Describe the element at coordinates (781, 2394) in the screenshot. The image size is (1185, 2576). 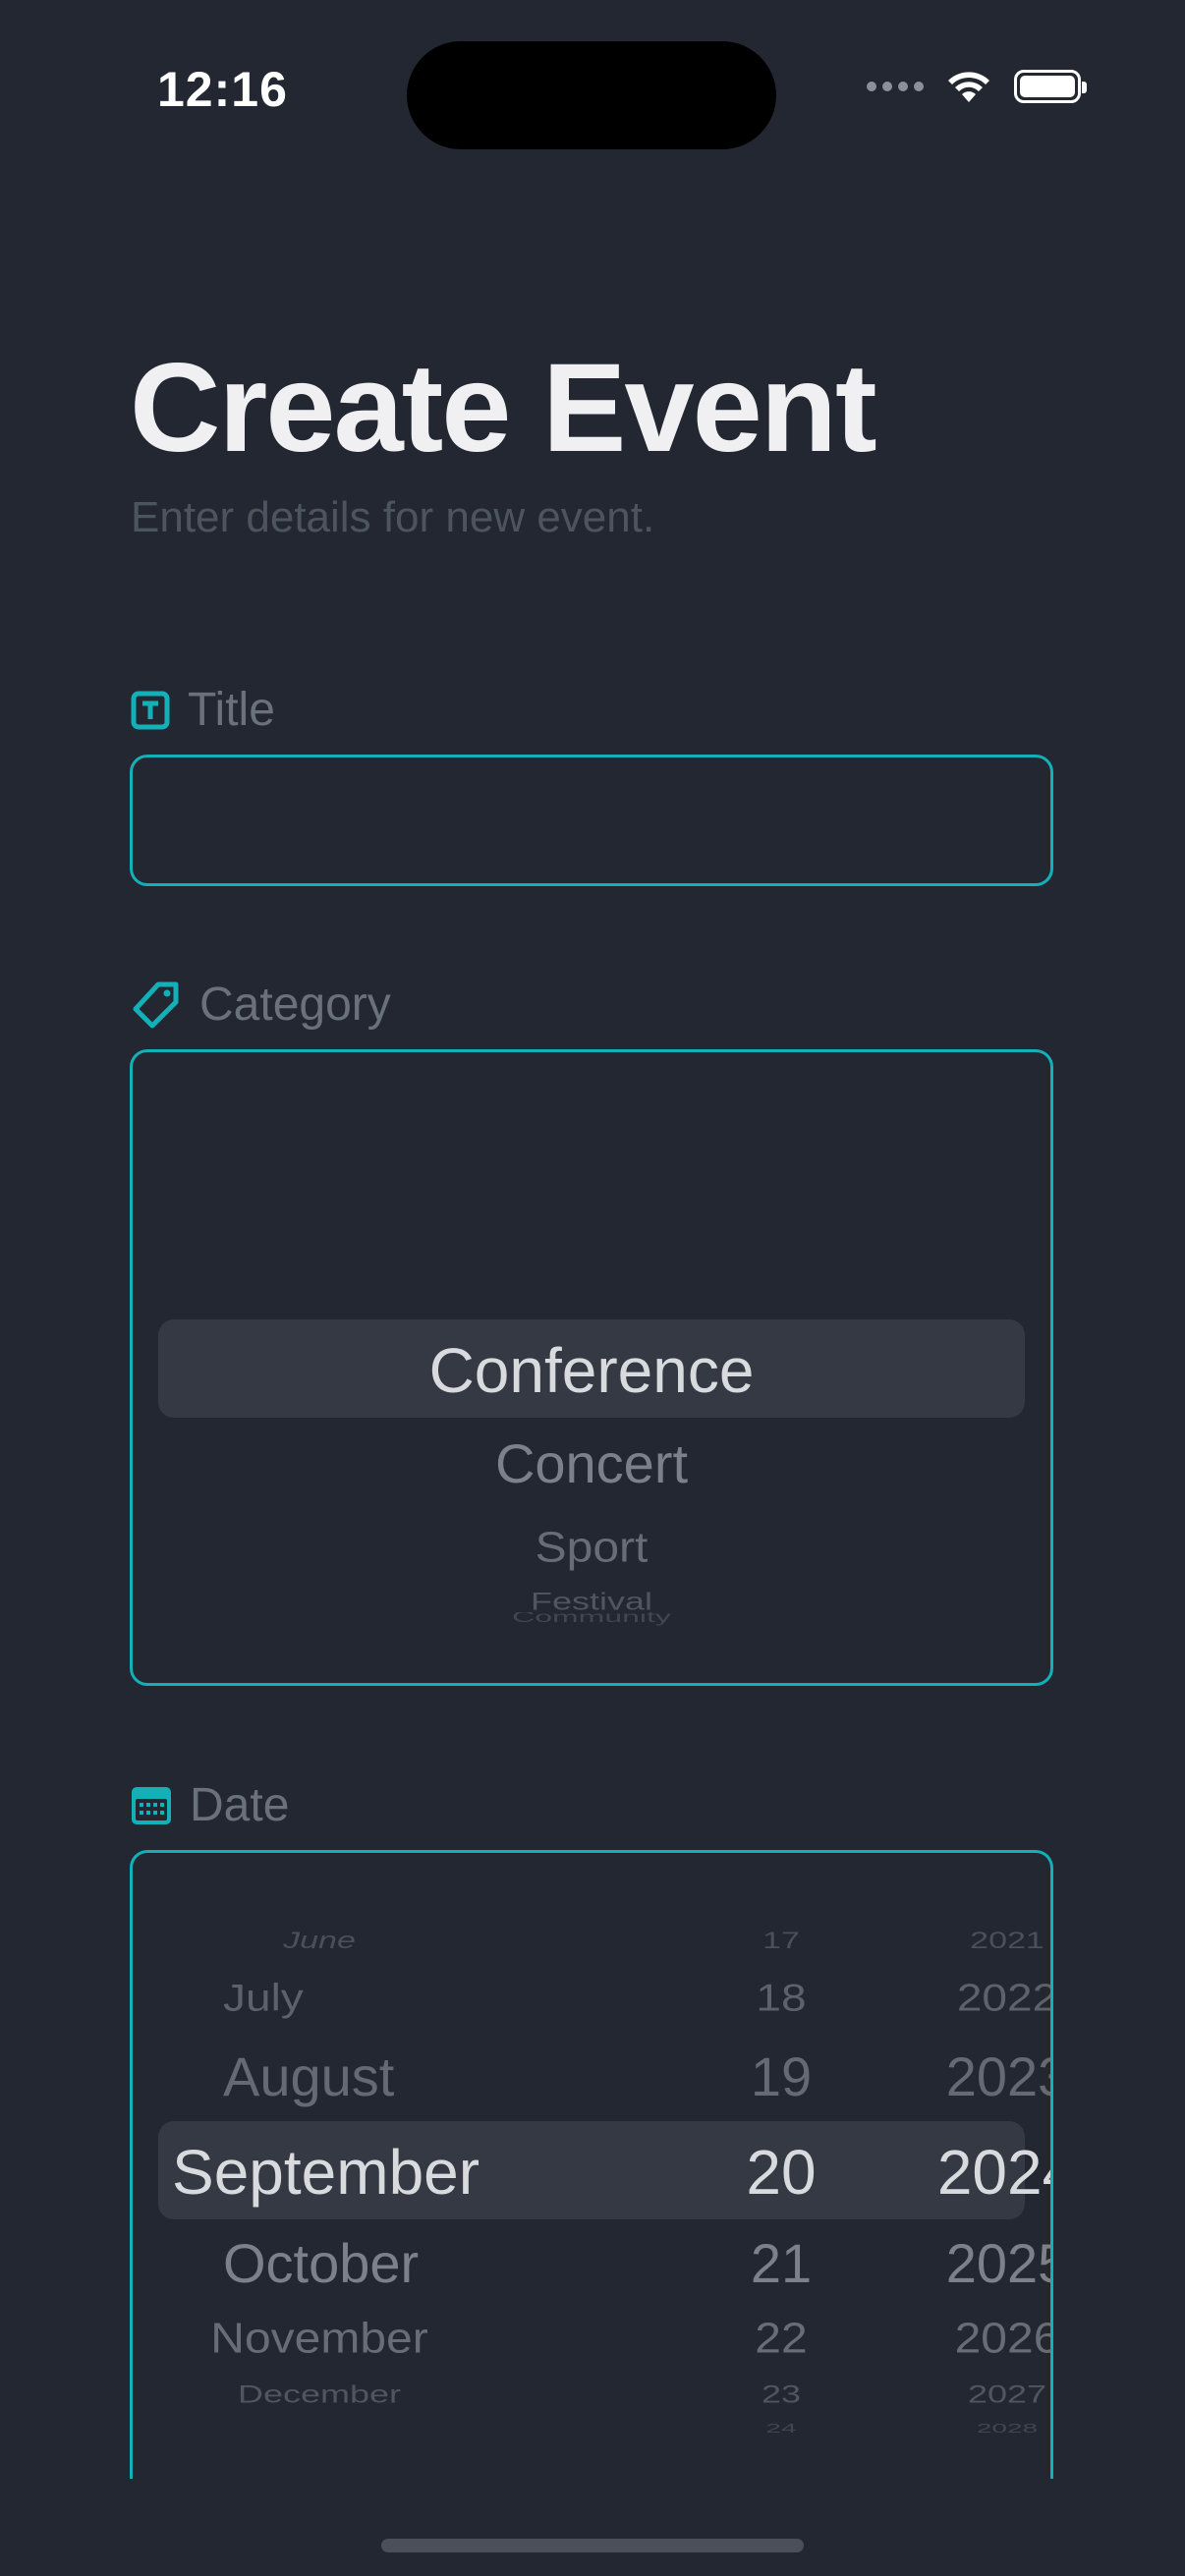
I see `day-option: 23` at that location.